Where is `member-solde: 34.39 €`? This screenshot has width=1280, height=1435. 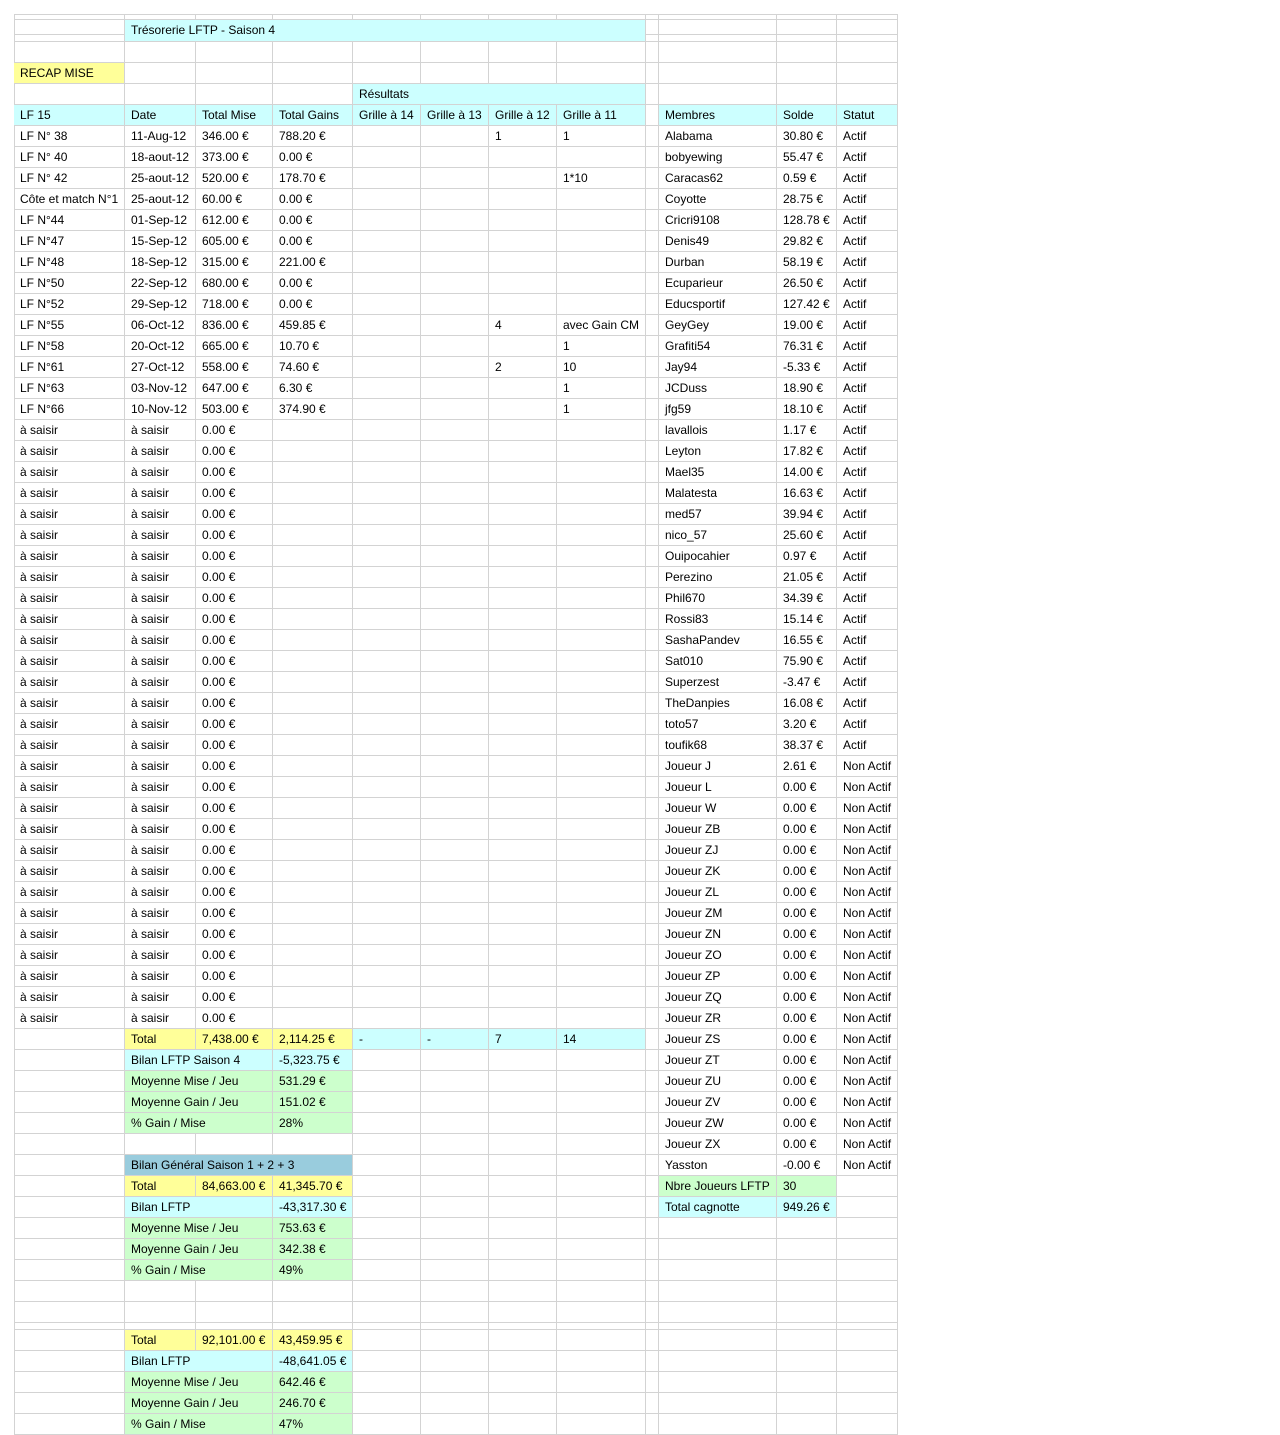
member-solde: 34.39 € is located at coordinates (807, 598).